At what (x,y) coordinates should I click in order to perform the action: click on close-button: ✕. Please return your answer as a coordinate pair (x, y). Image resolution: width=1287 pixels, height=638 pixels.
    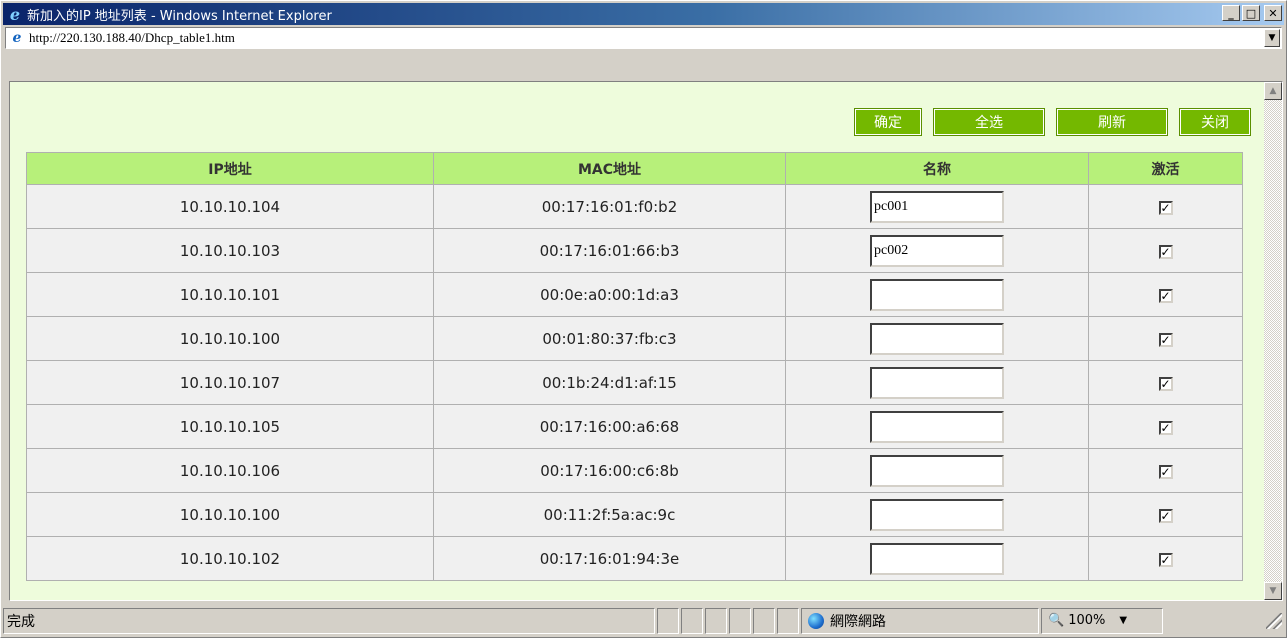
    Looking at the image, I should click on (1273, 13).